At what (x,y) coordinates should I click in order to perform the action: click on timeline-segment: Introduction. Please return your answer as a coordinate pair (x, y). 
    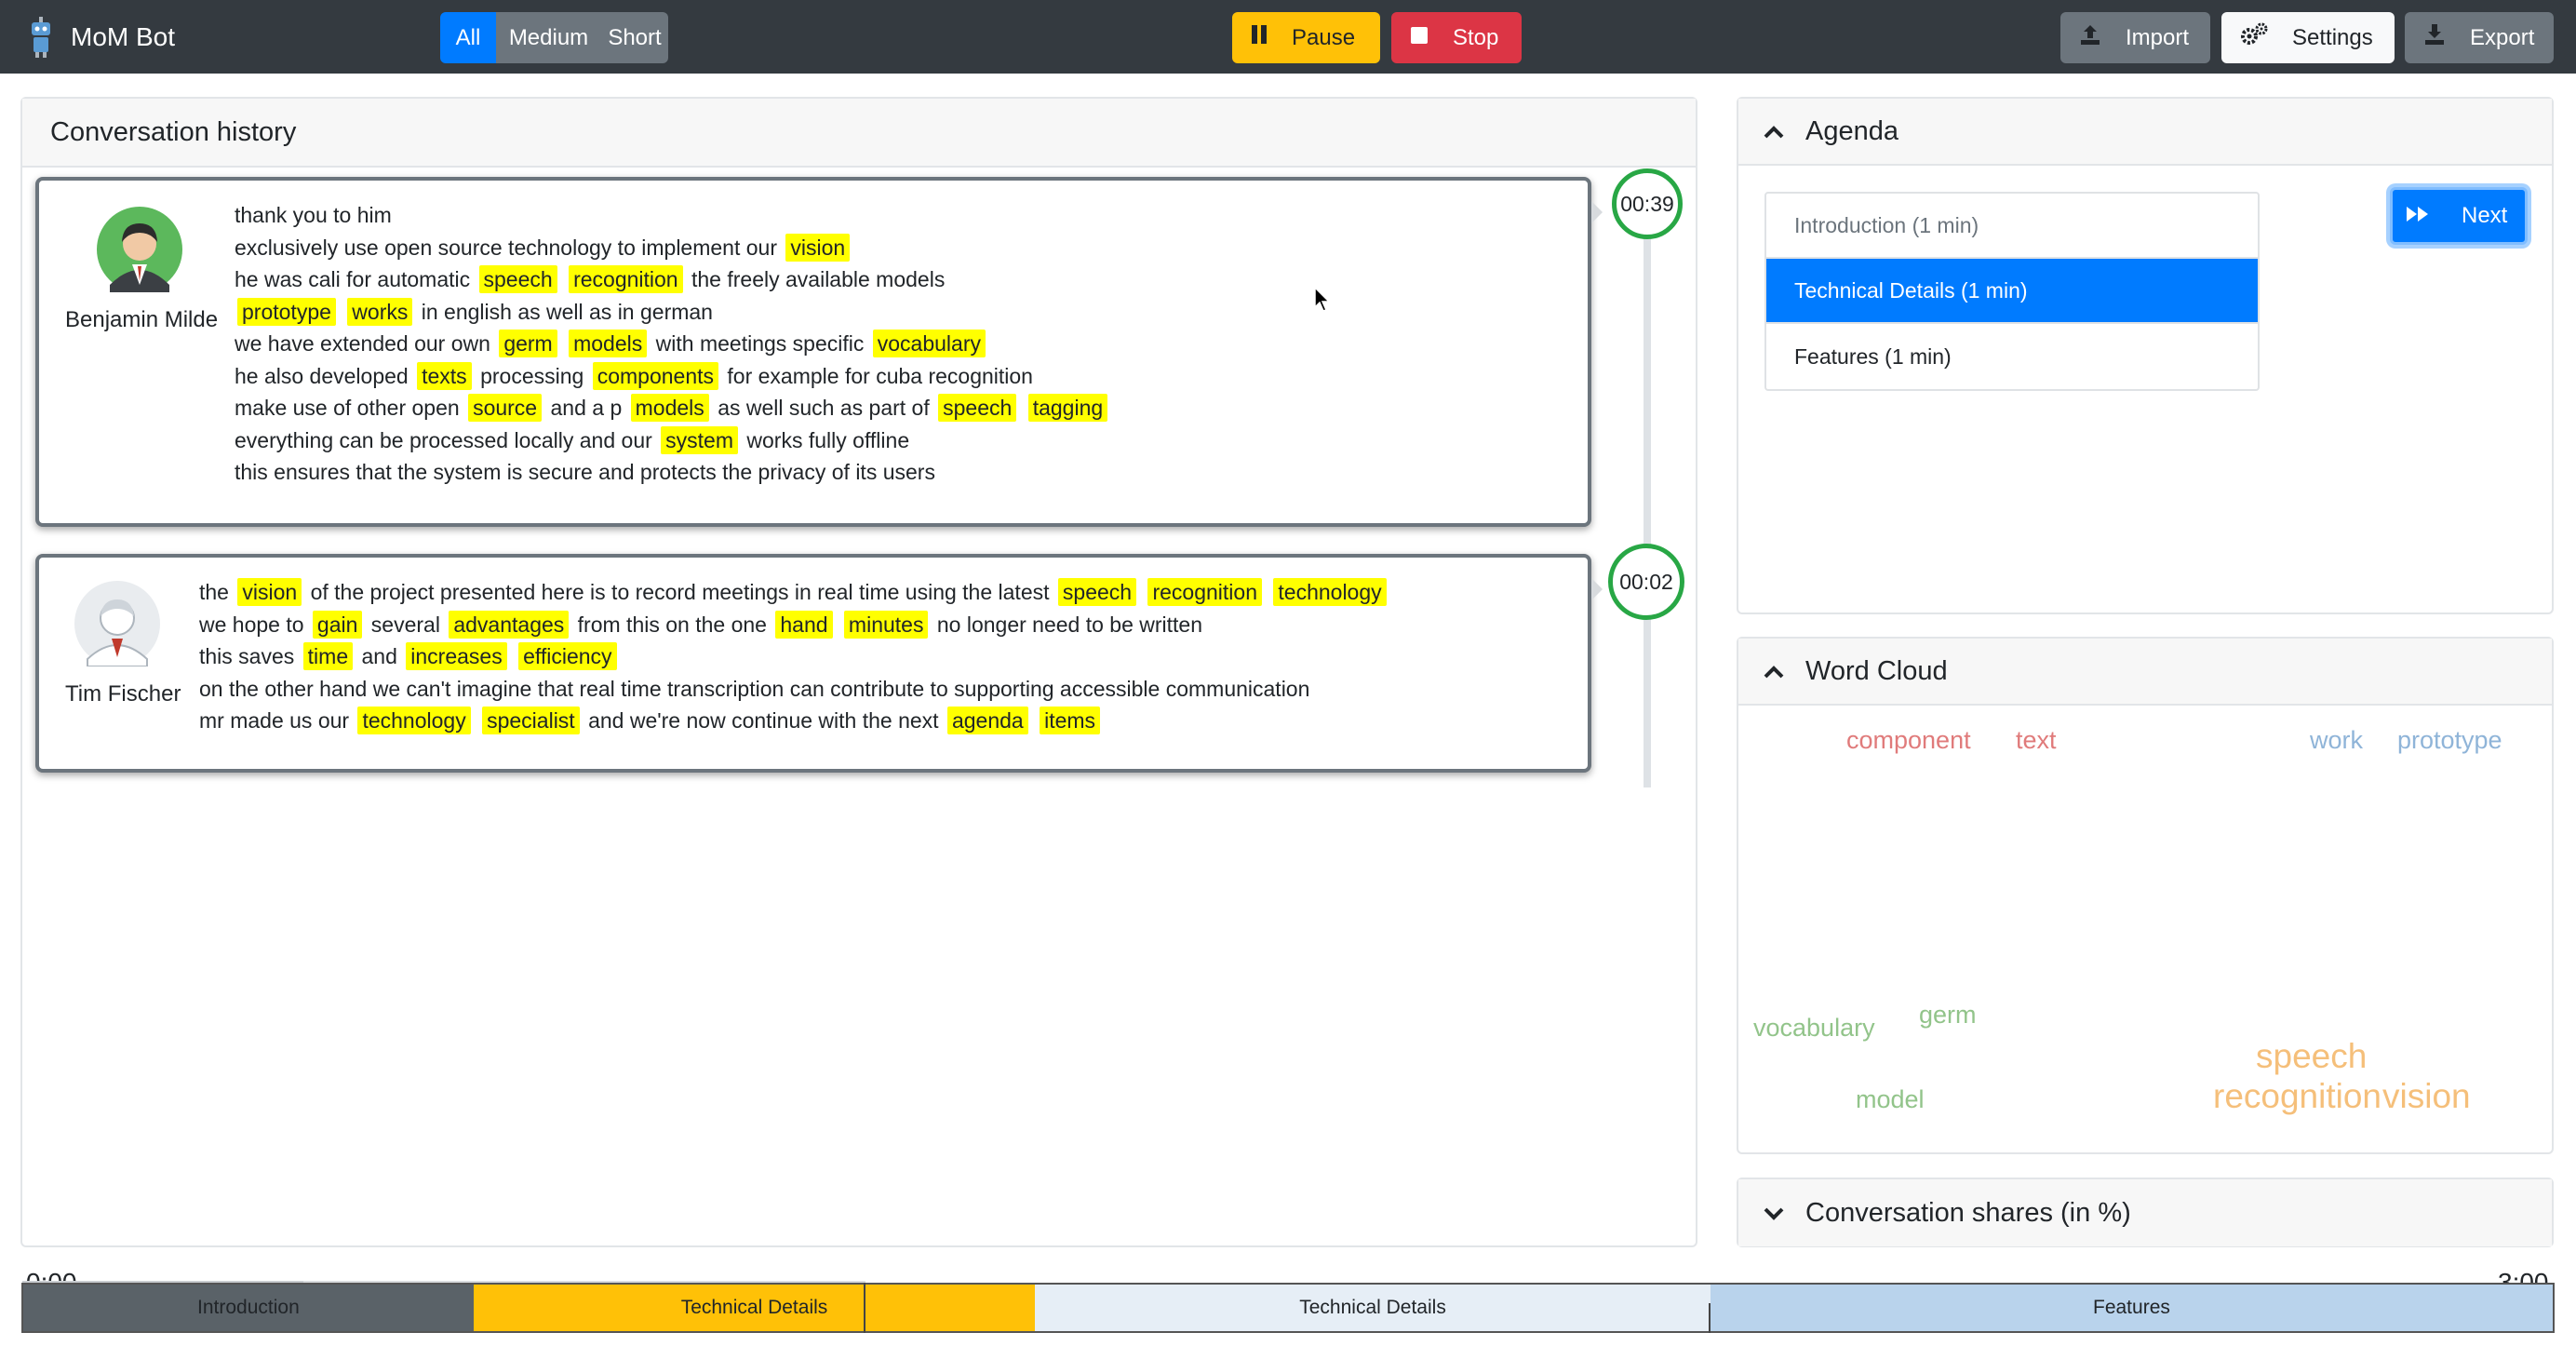
    Looking at the image, I should click on (248, 1308).